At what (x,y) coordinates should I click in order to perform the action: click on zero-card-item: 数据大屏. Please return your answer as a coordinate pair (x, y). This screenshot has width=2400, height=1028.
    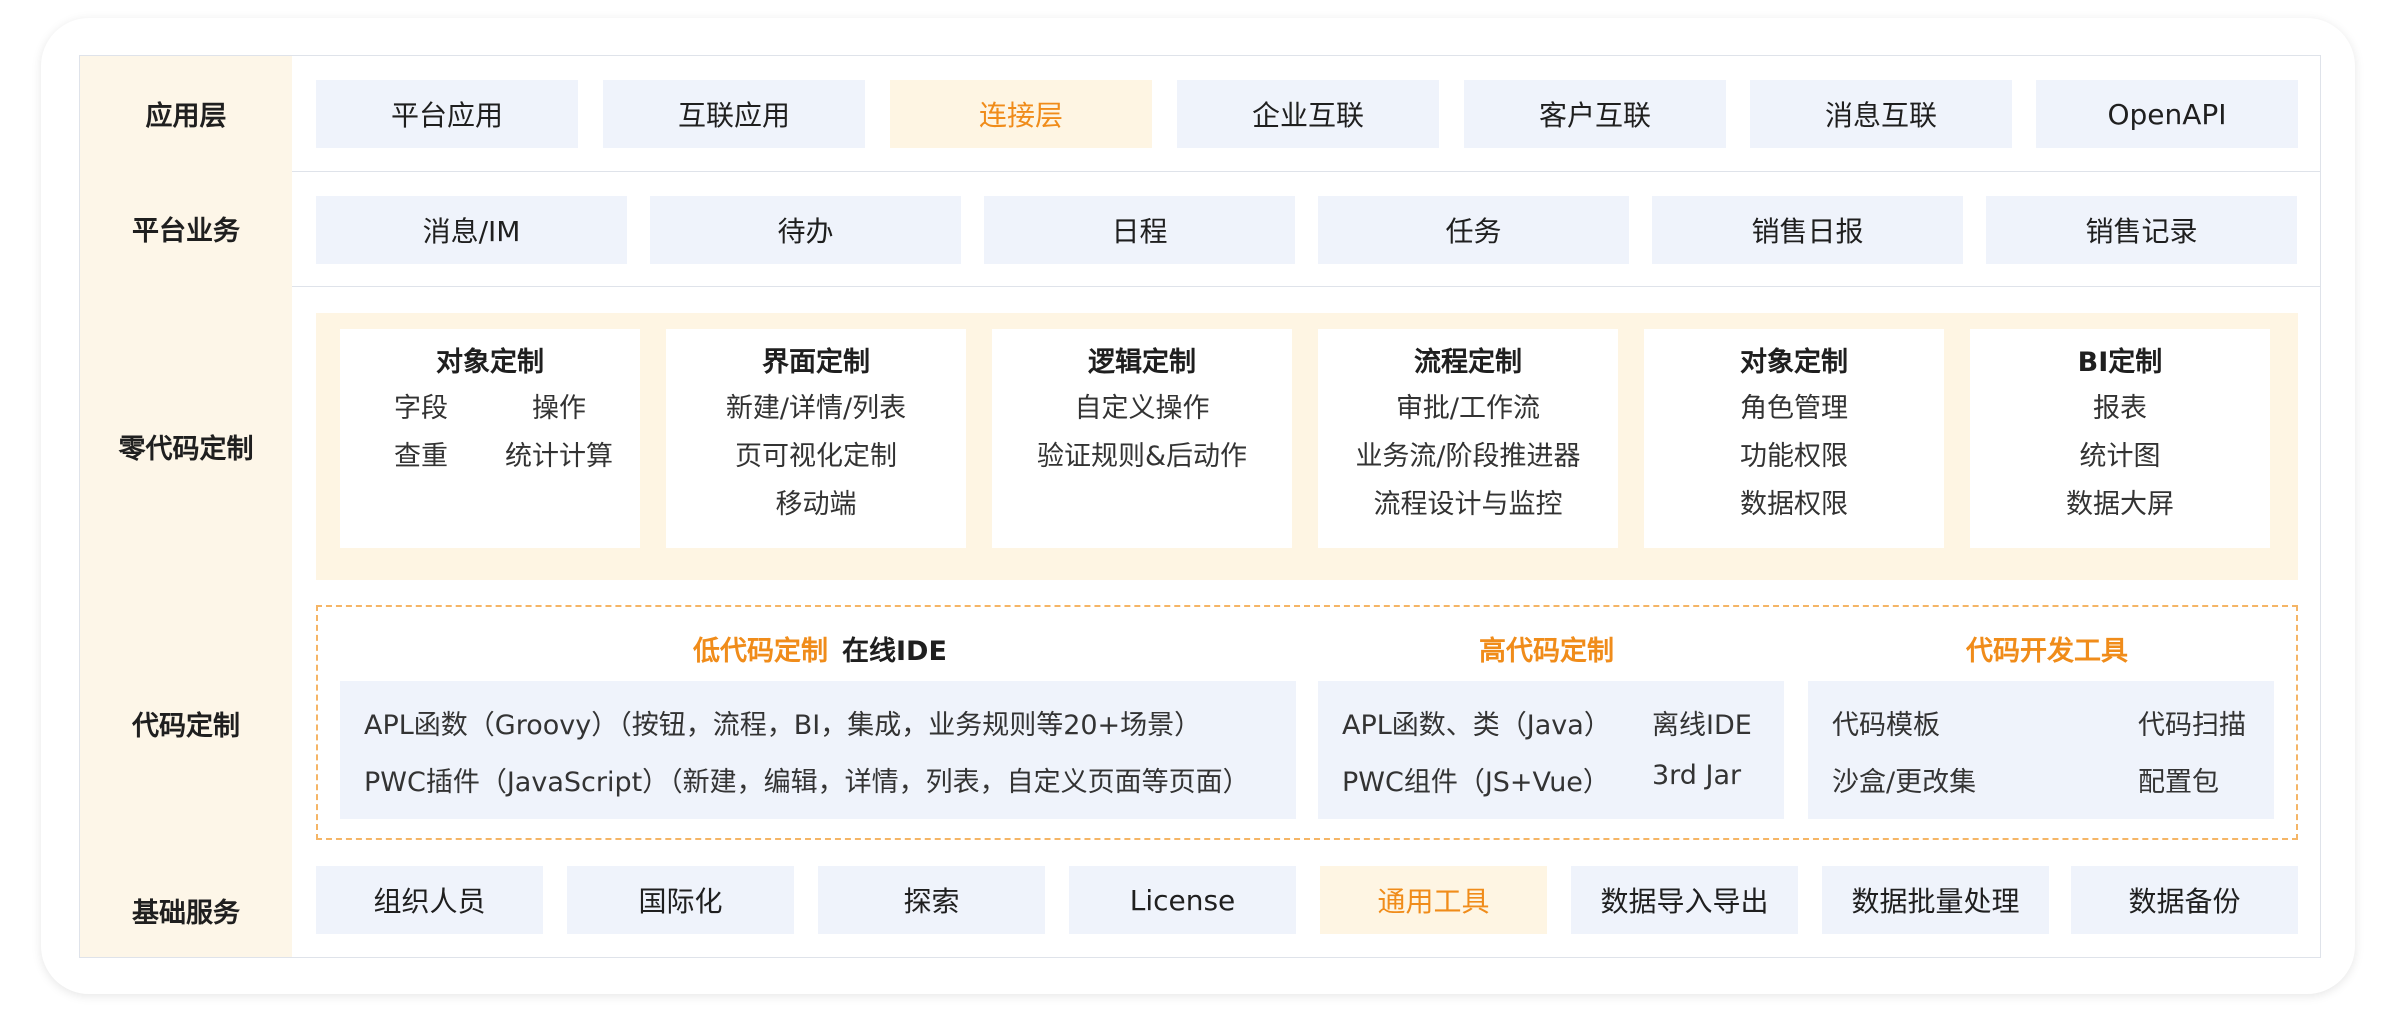
    Looking at the image, I should click on (2120, 504).